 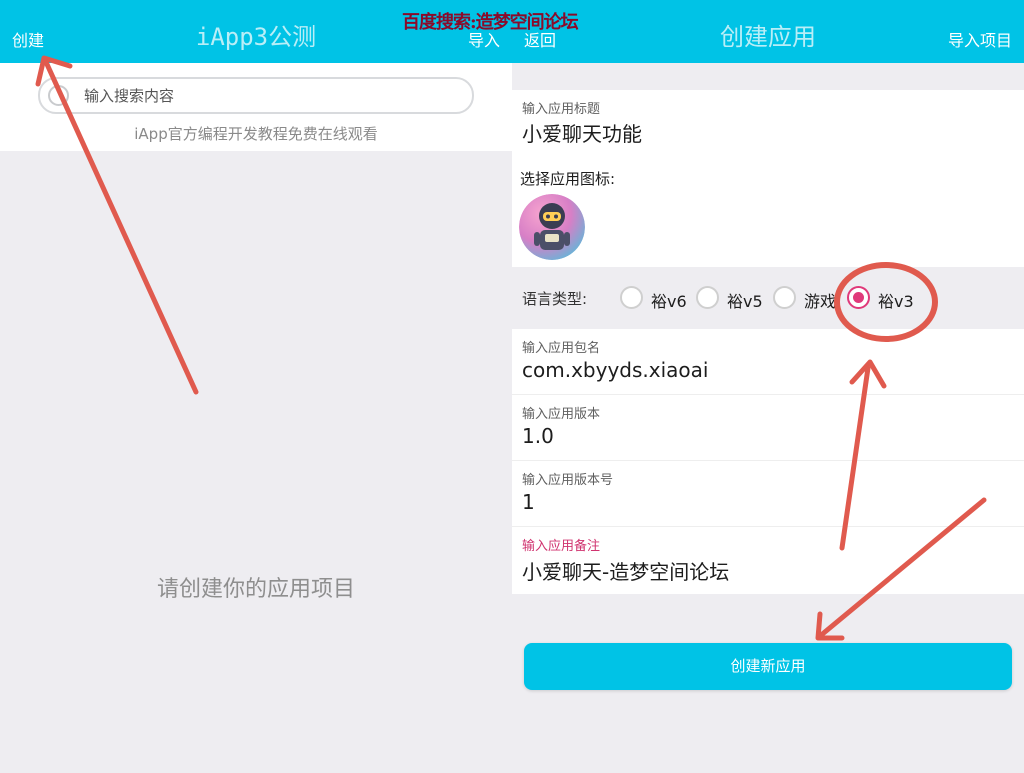 What do you see at coordinates (528, 502) in the screenshot?
I see `field-value: 1` at bounding box center [528, 502].